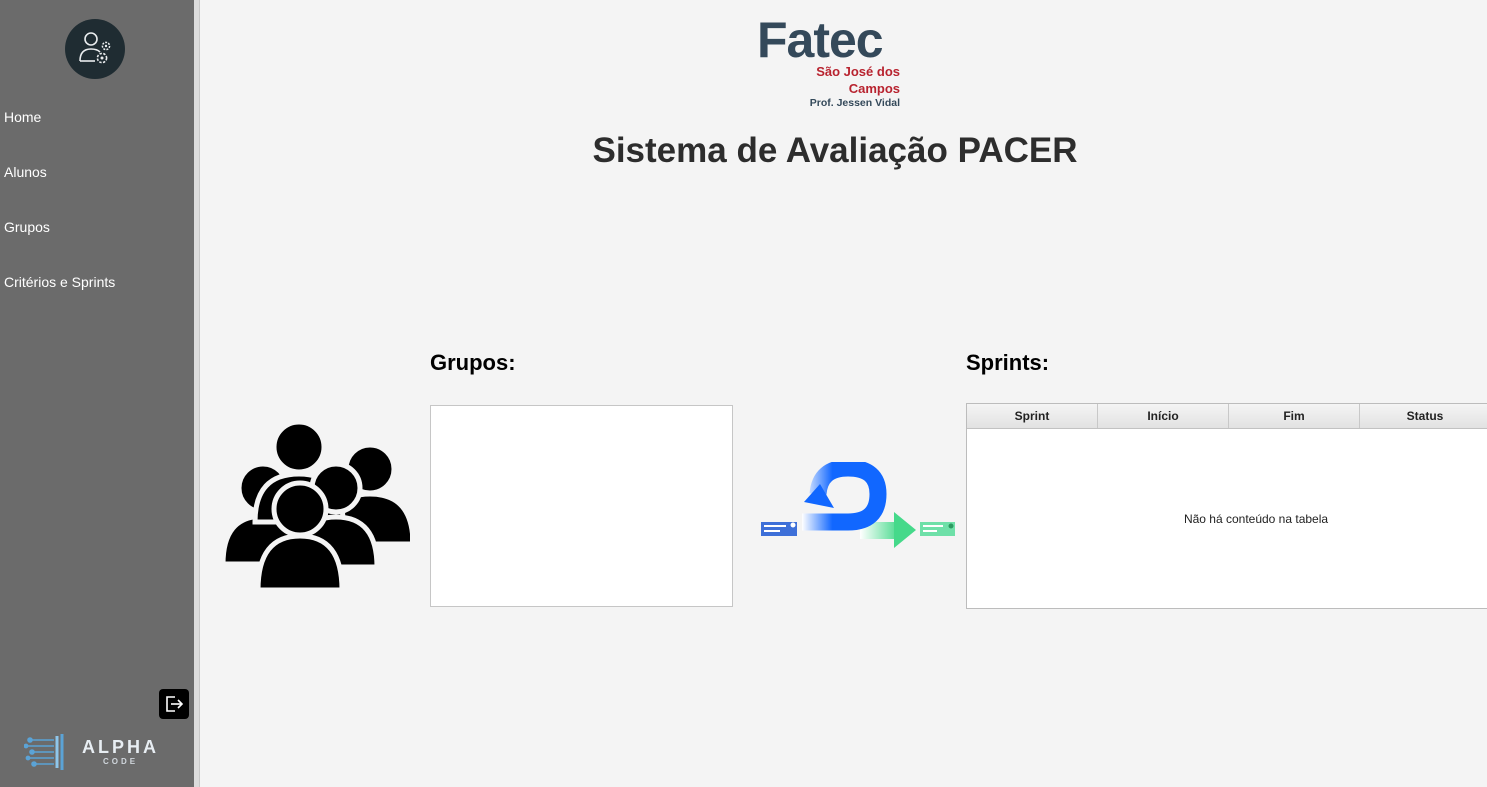 The image size is (1487, 787). Describe the element at coordinates (317, 507) in the screenshot. I see `people-group-icon` at that location.